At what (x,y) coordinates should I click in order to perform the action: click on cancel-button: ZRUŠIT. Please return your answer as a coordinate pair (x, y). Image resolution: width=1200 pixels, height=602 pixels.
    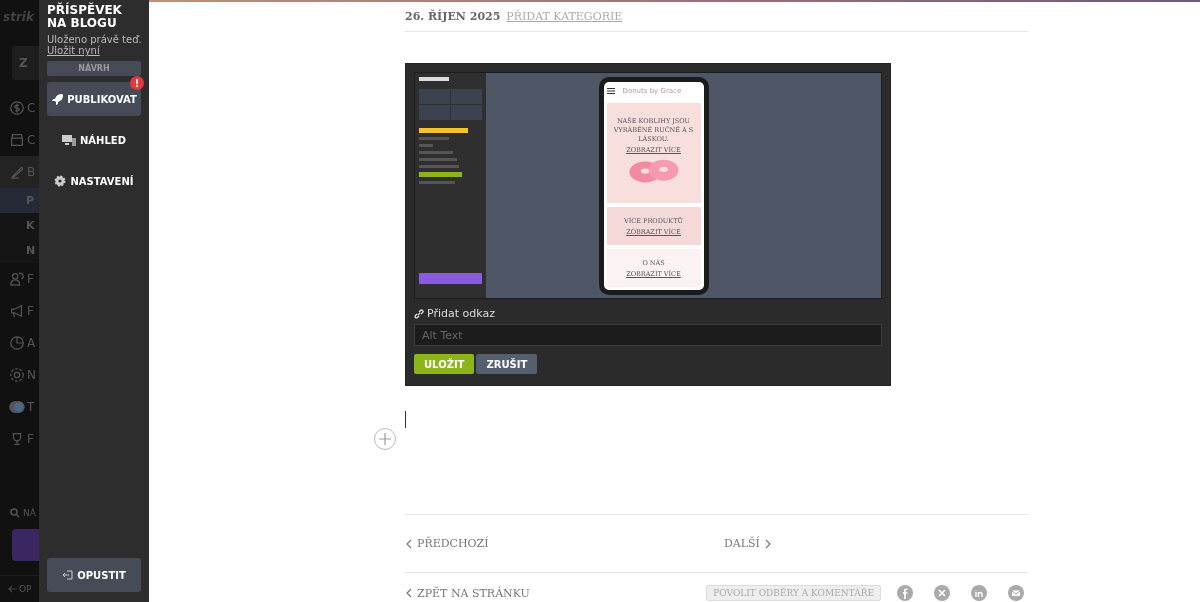
    Looking at the image, I should click on (507, 364).